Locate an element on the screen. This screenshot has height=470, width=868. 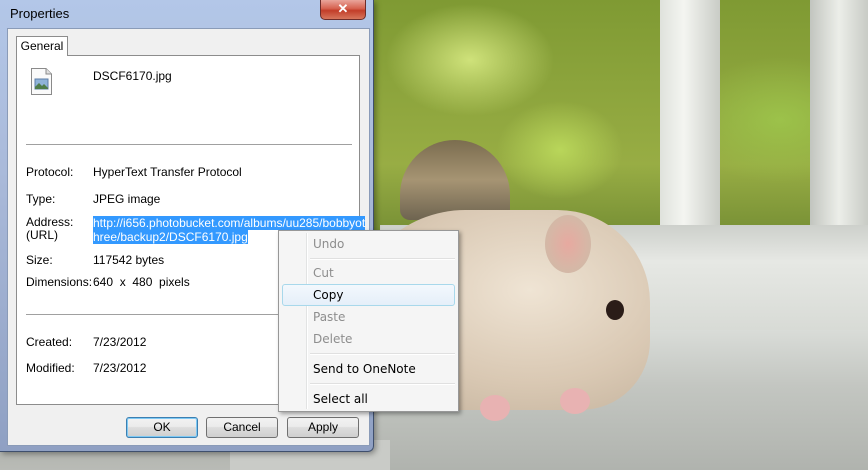
menu-item-select-all: Select all is located at coordinates (368, 399).